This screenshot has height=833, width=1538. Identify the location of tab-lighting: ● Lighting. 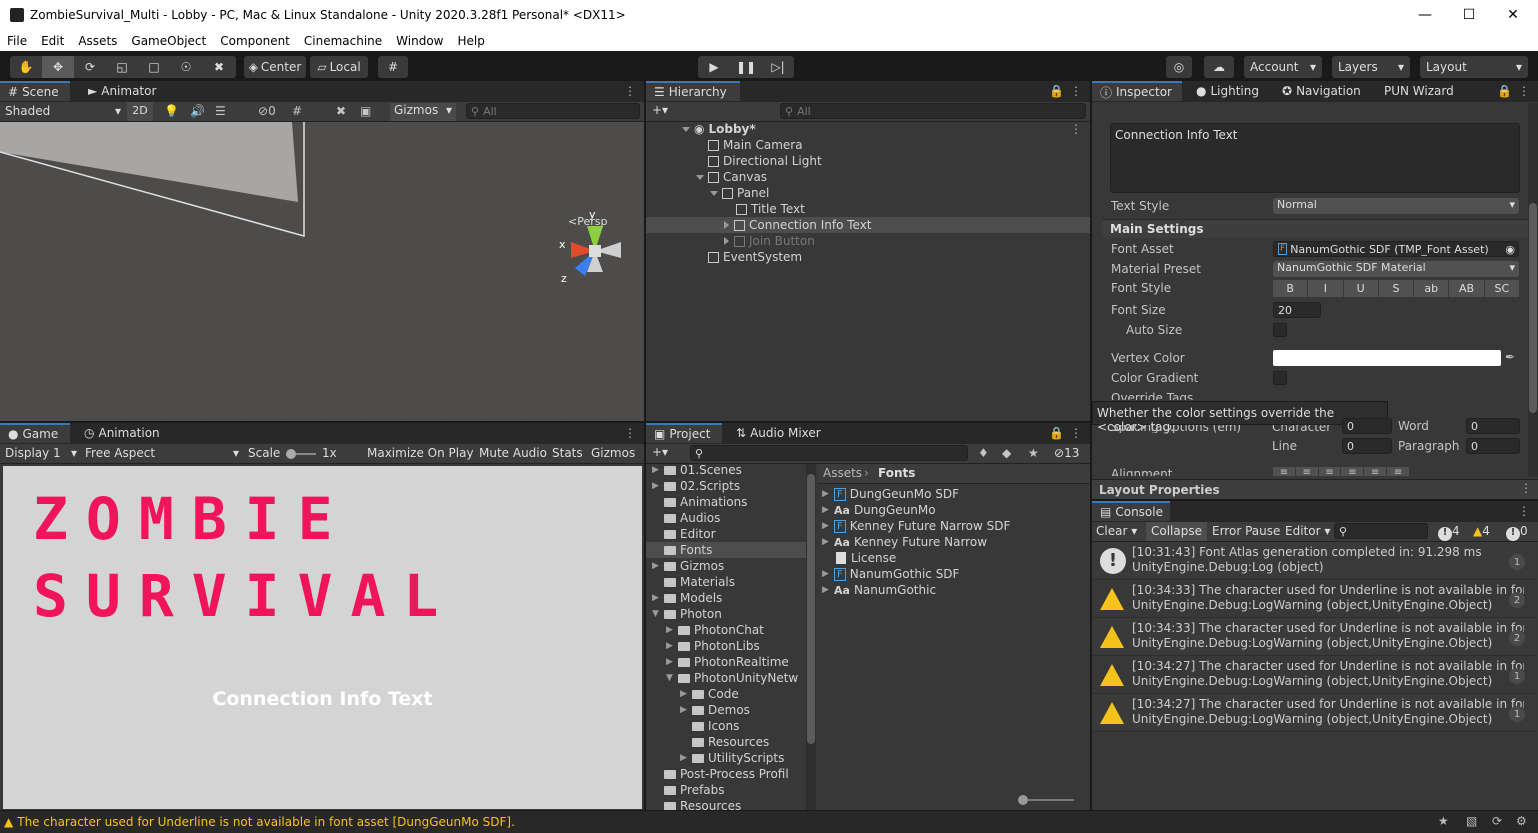
(1227, 91).